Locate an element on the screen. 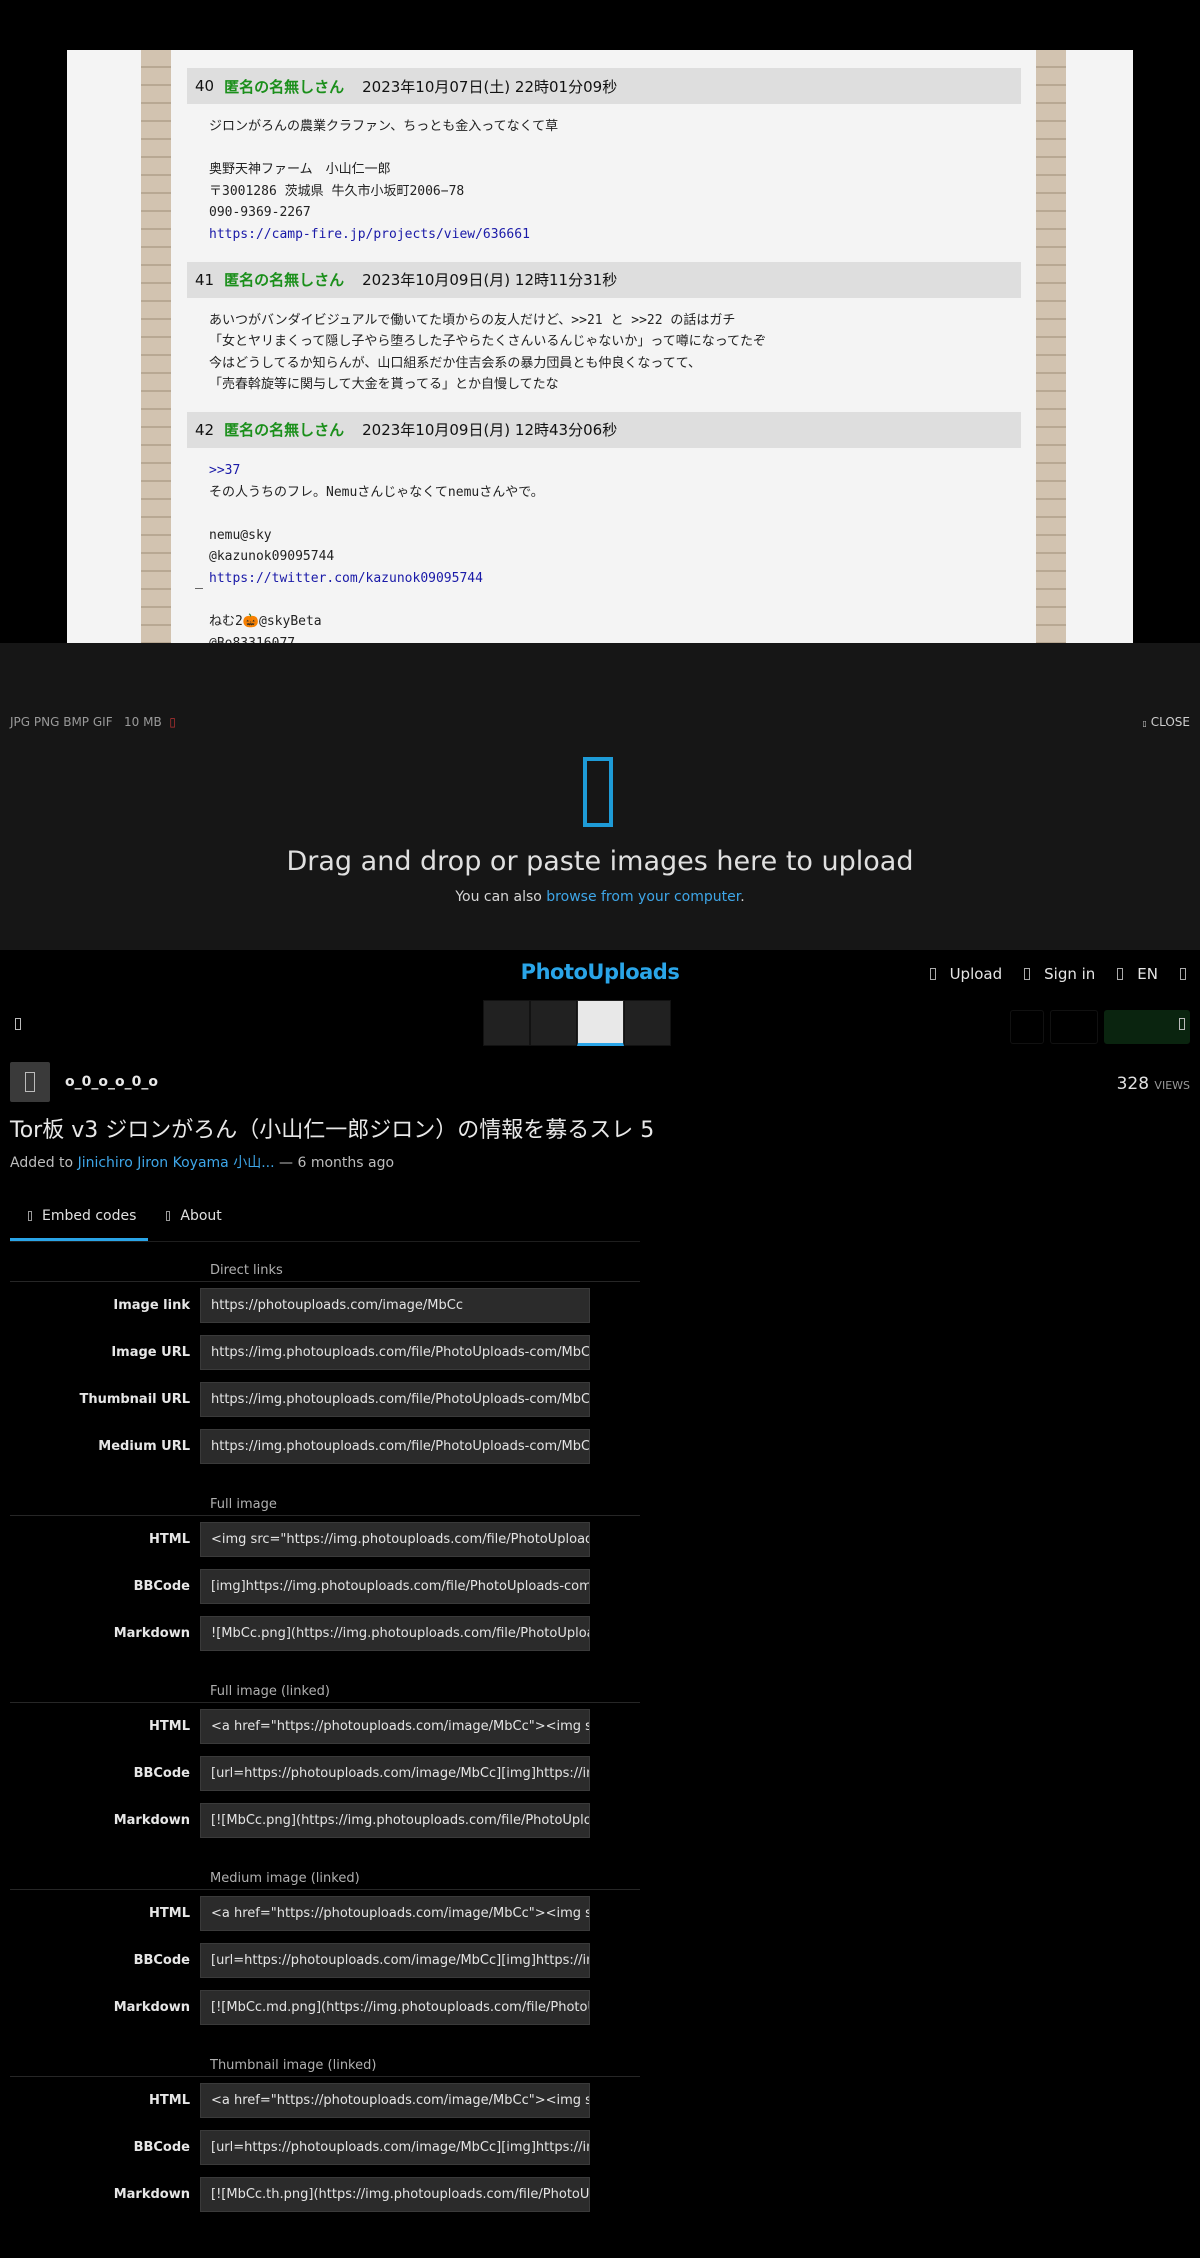 The width and height of the screenshot is (1200, 2258). top-bar: PhotoUploads Upload Sign in EN is located at coordinates (600, 974).